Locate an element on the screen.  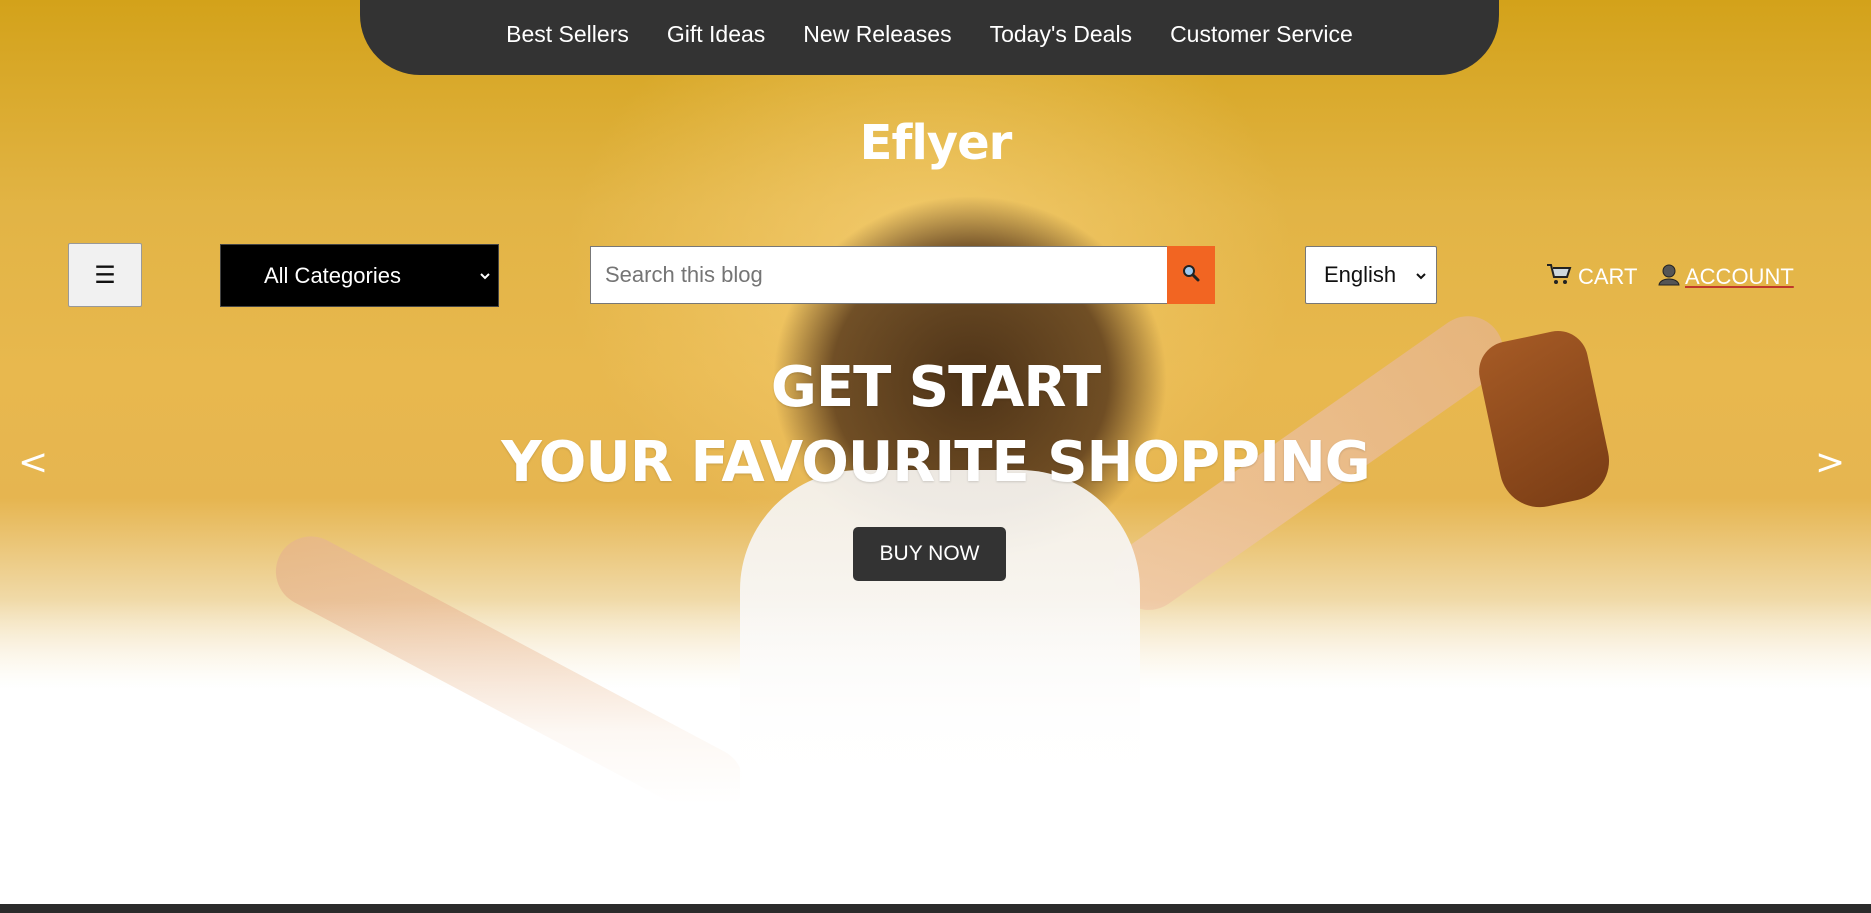
user-icon is located at coordinates (1669, 277).